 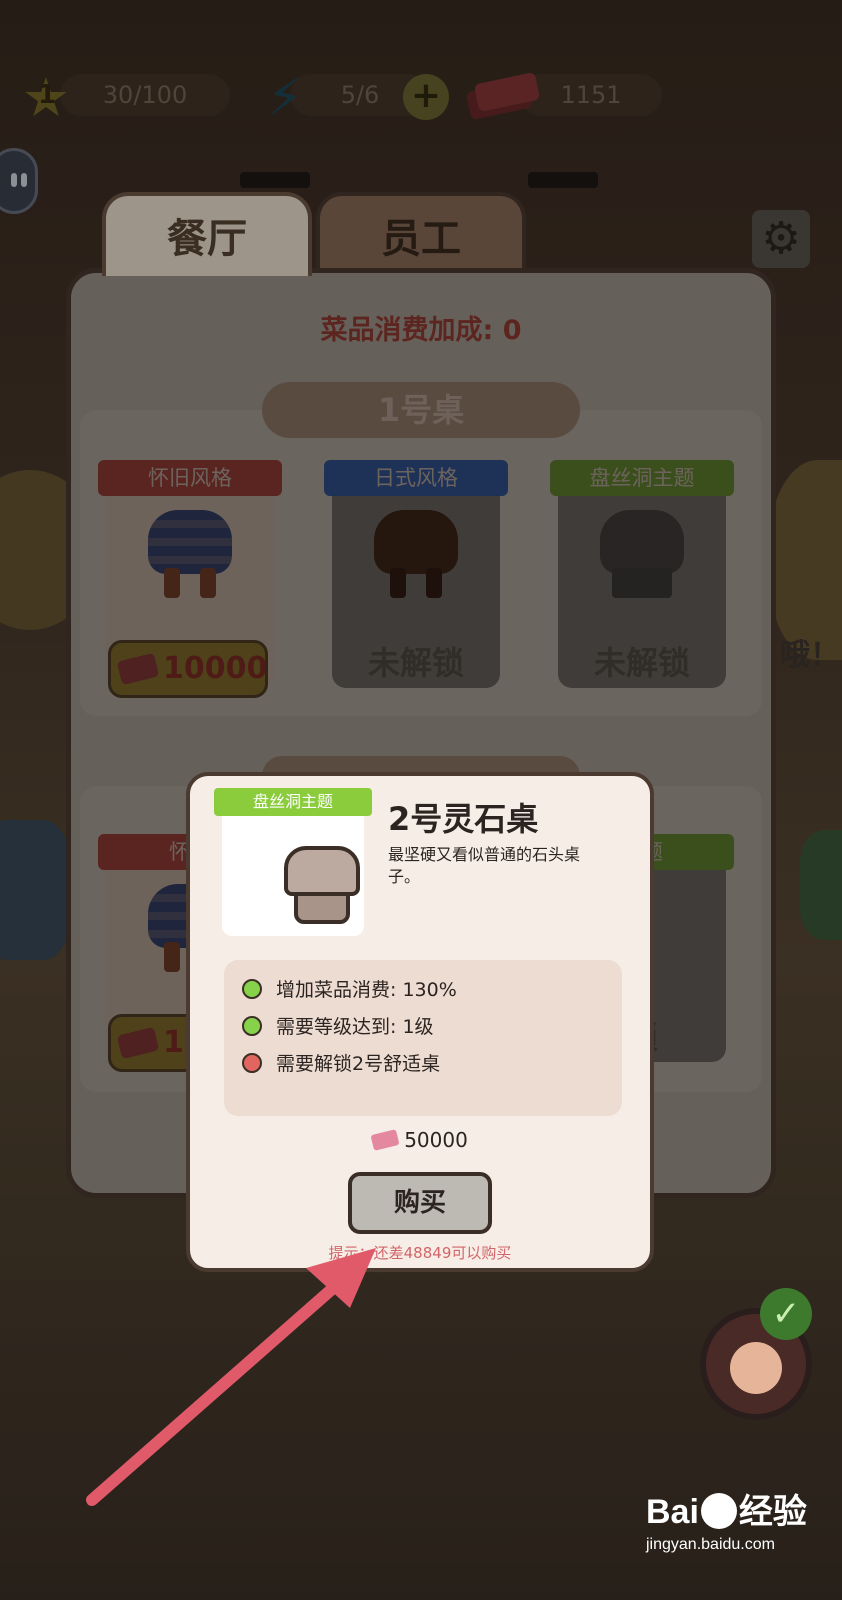 What do you see at coordinates (366, 990) in the screenshot?
I see `requirement-text: 增加菜品消费: 130%` at bounding box center [366, 990].